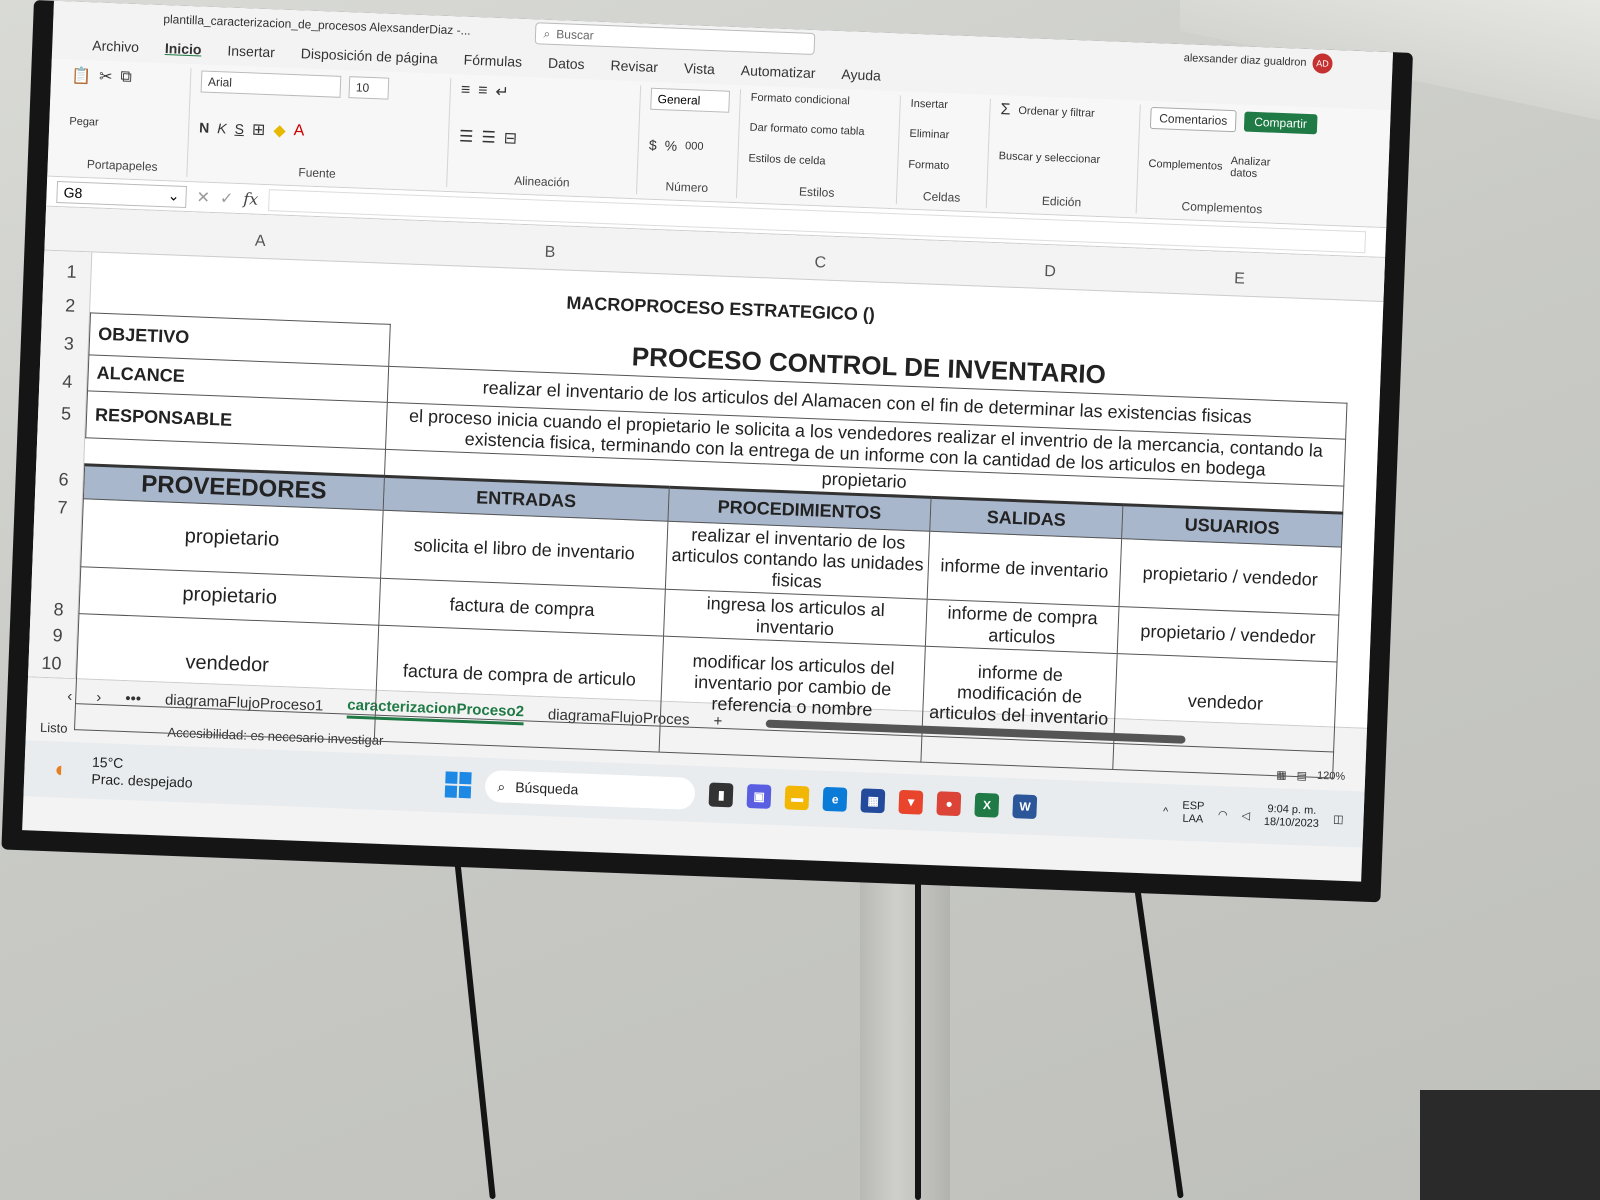 The image size is (1600, 1200). I want to click on italic-button: K, so click(222, 128).